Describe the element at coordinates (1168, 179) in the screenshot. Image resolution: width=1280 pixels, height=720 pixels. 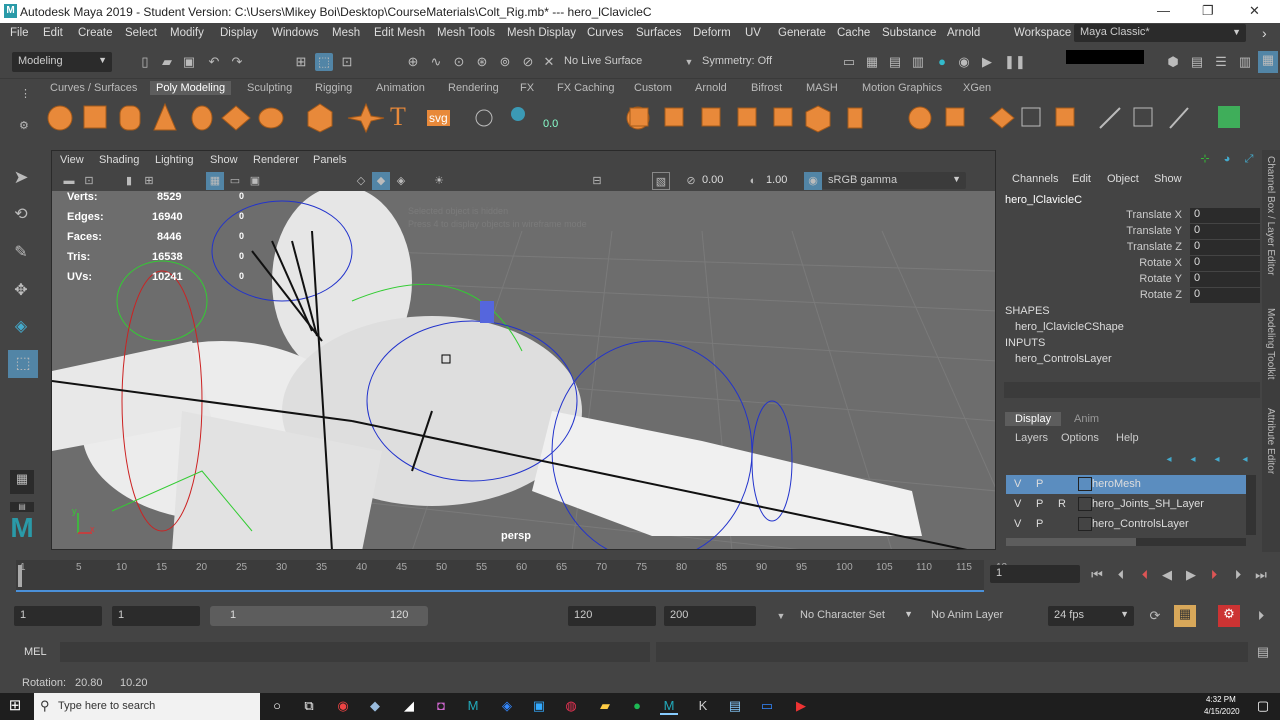
I see `cb-menu-show: Show` at that location.